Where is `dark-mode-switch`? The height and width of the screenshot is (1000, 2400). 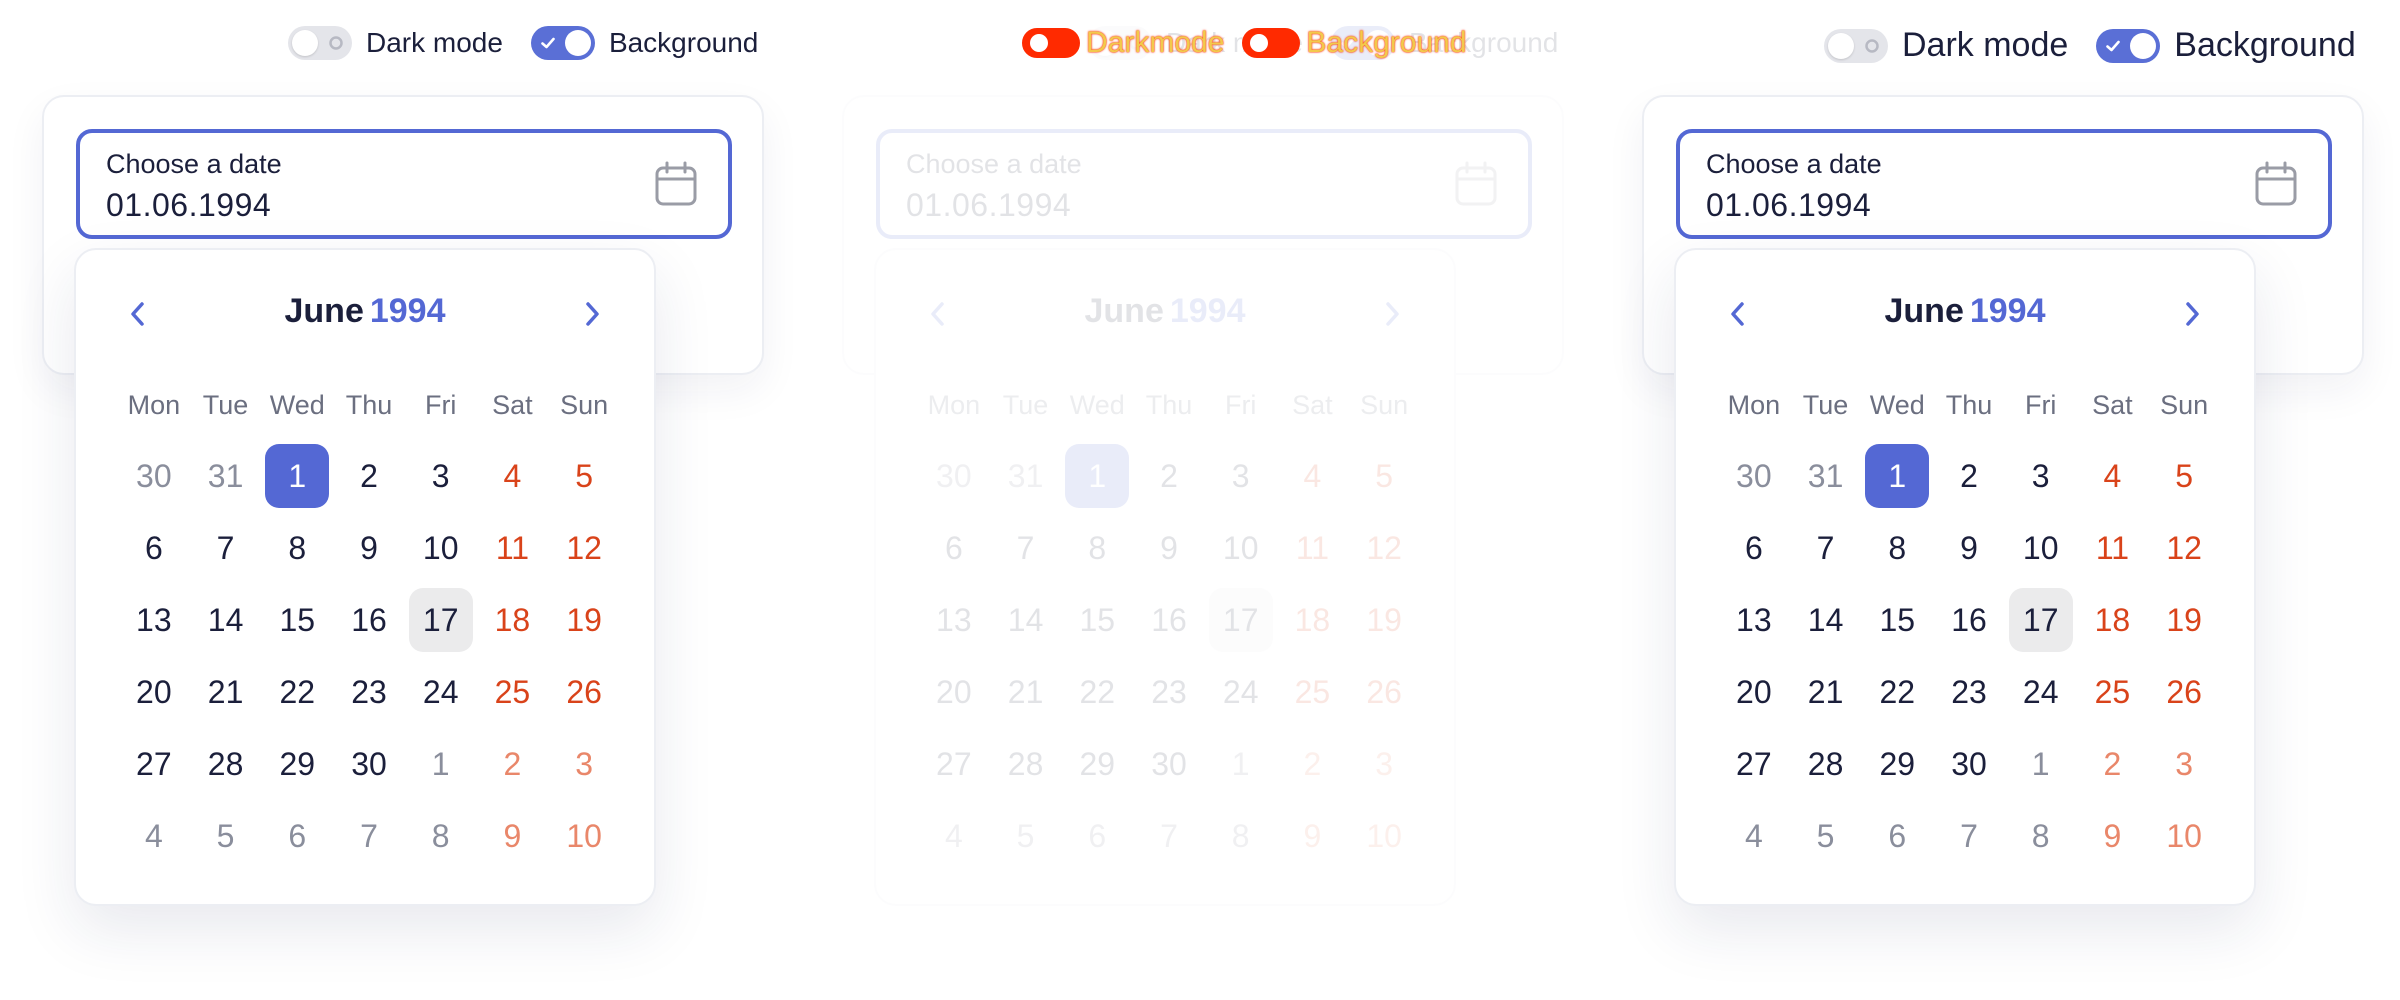 dark-mode-switch is located at coordinates (1856, 45).